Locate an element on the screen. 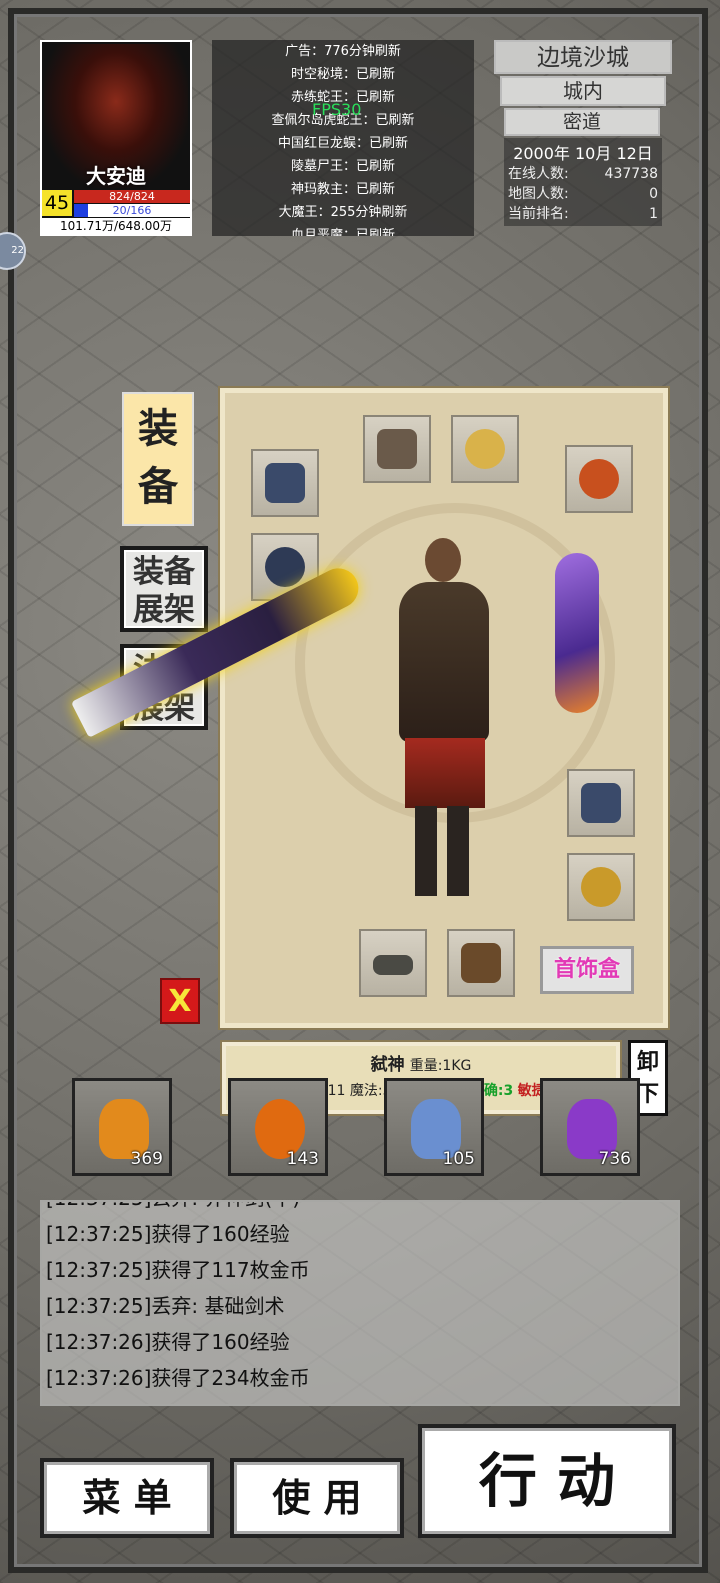  use-button: 使 用 is located at coordinates (317, 1498).